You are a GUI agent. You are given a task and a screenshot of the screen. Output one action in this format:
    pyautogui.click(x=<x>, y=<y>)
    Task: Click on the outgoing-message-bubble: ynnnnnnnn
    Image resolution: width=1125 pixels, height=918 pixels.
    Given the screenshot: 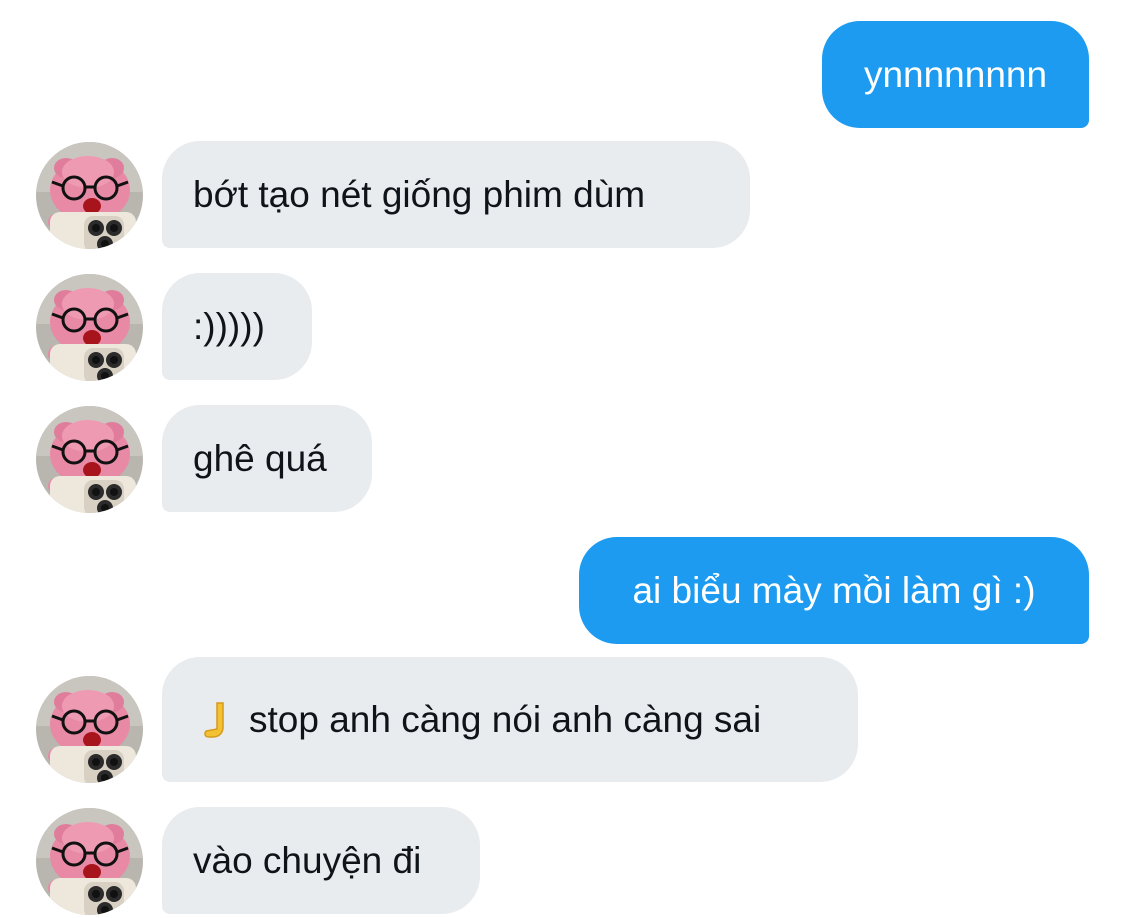 What is the action you would take?
    pyautogui.click(x=955, y=74)
    